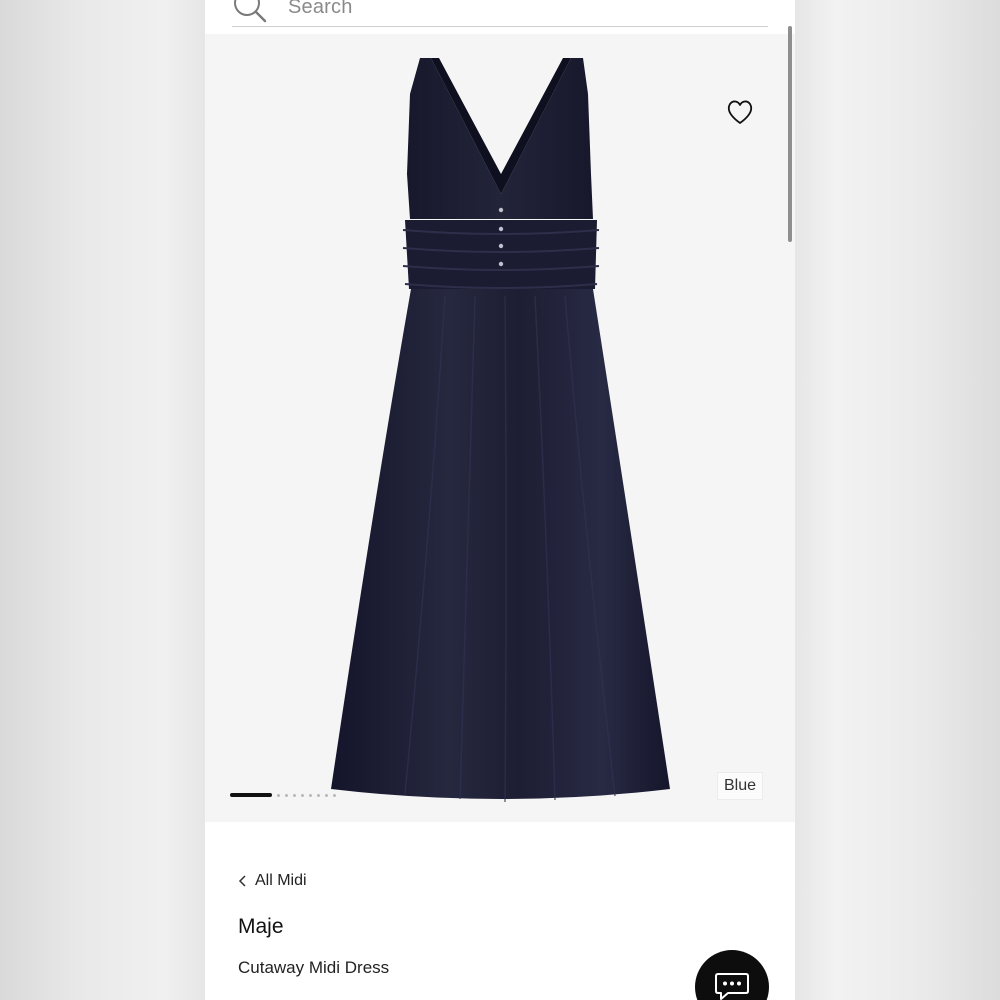  What do you see at coordinates (242, 881) in the screenshot?
I see `chevron-left-icon` at bounding box center [242, 881].